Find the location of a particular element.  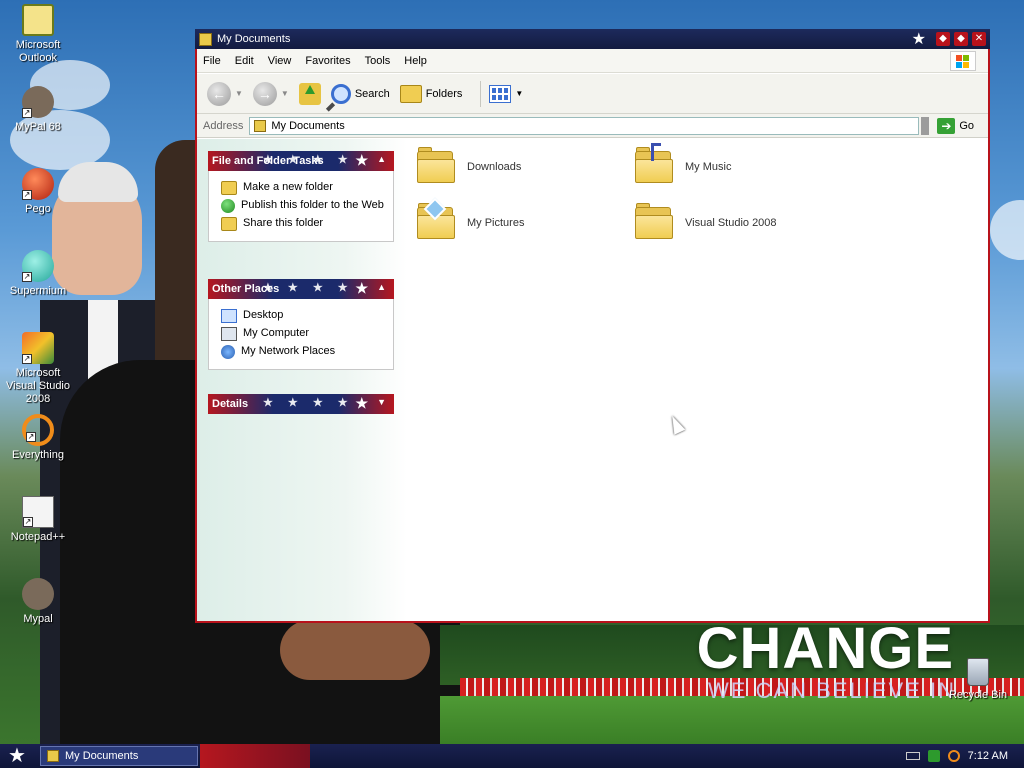

search-icon is located at coordinates (340, 93).